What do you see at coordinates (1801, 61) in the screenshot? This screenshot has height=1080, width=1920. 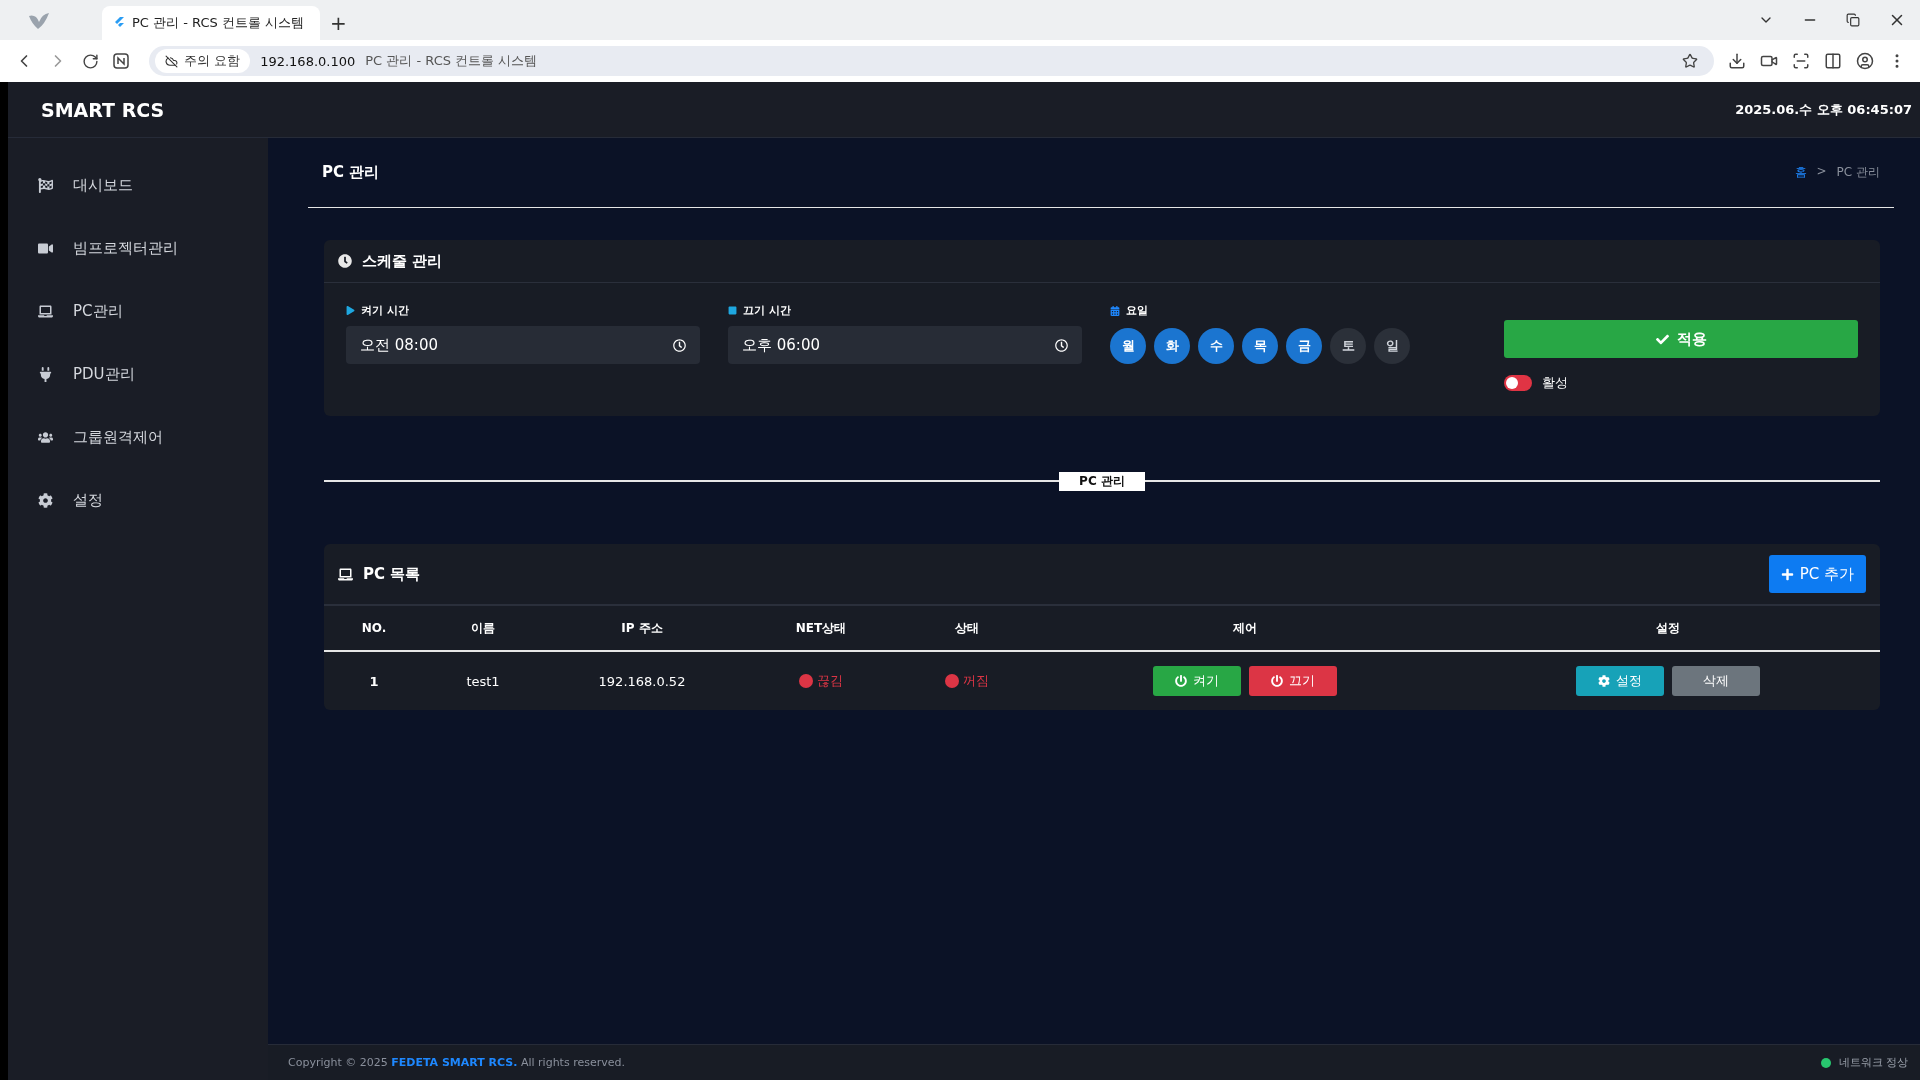 I see `screenshot-icon` at bounding box center [1801, 61].